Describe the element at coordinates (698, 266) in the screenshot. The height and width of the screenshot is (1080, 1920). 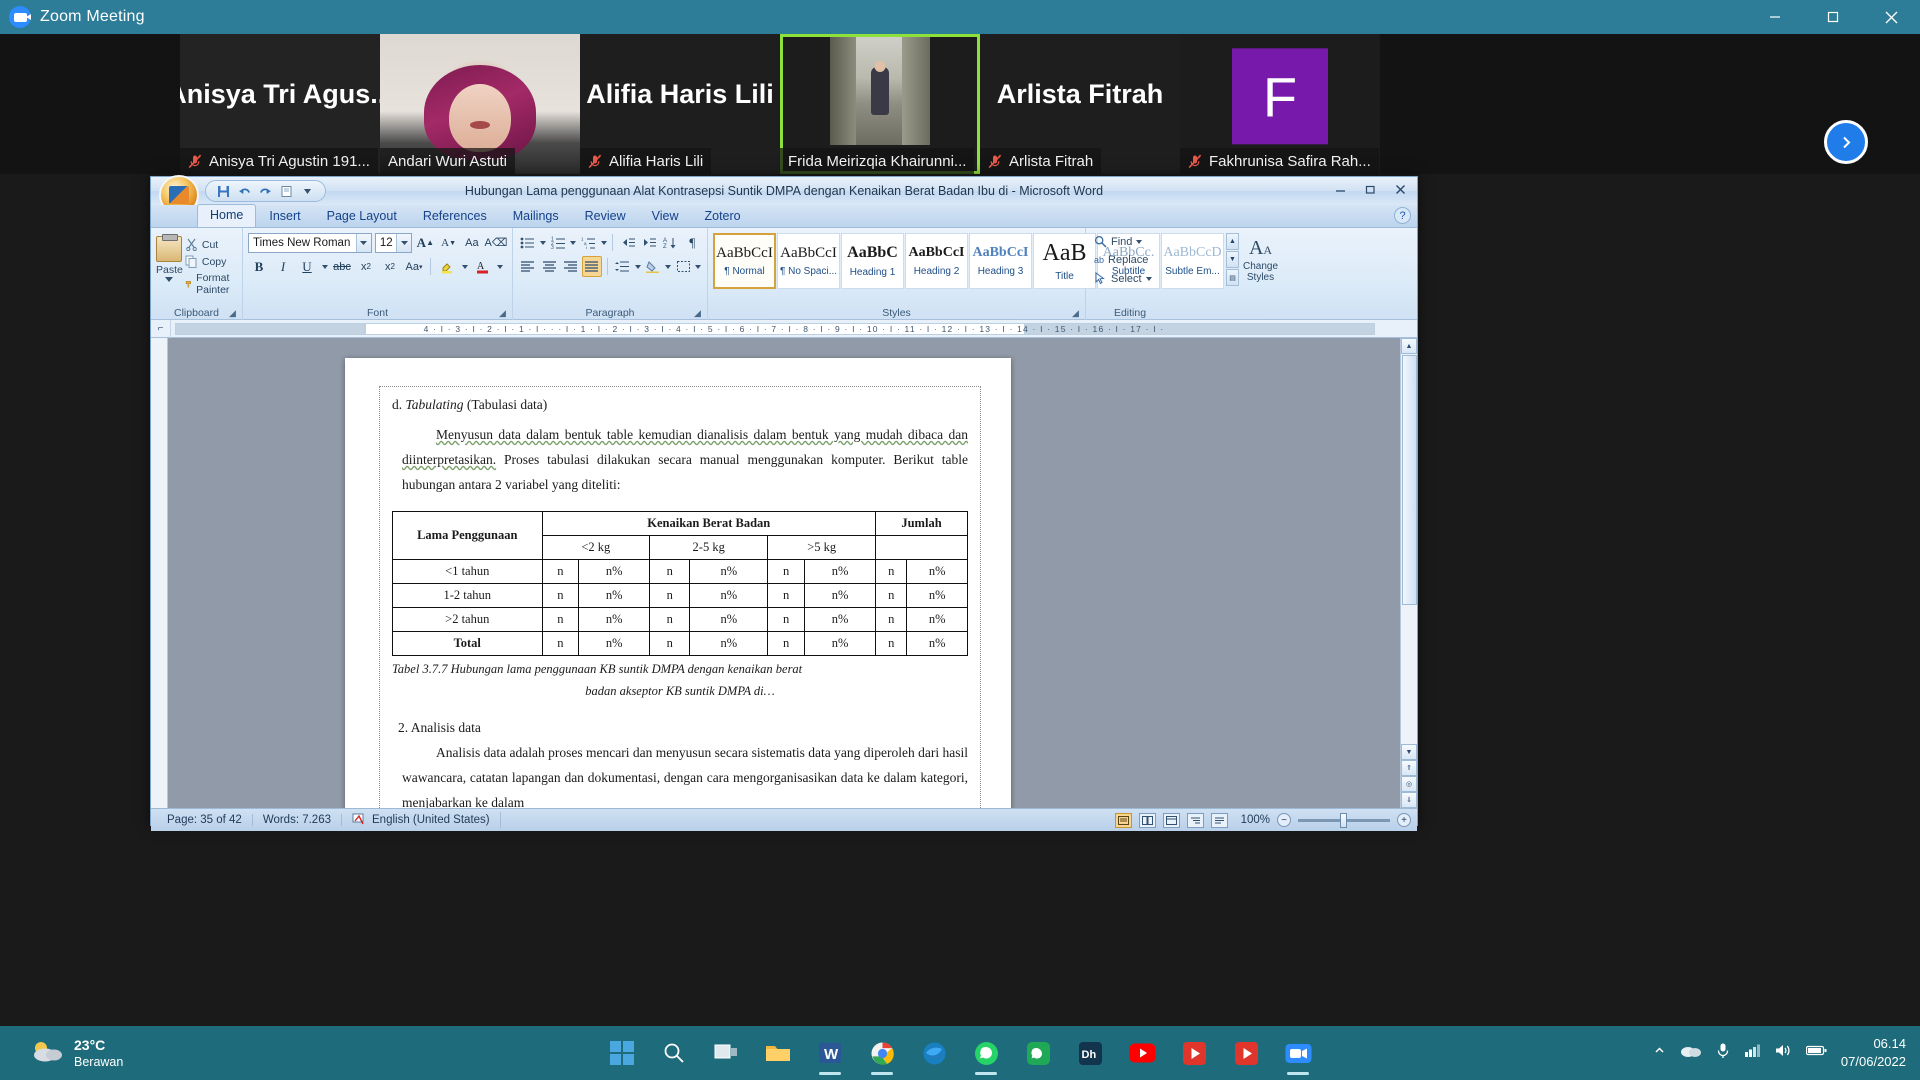
I see `borders-chevron-down-icon` at that location.